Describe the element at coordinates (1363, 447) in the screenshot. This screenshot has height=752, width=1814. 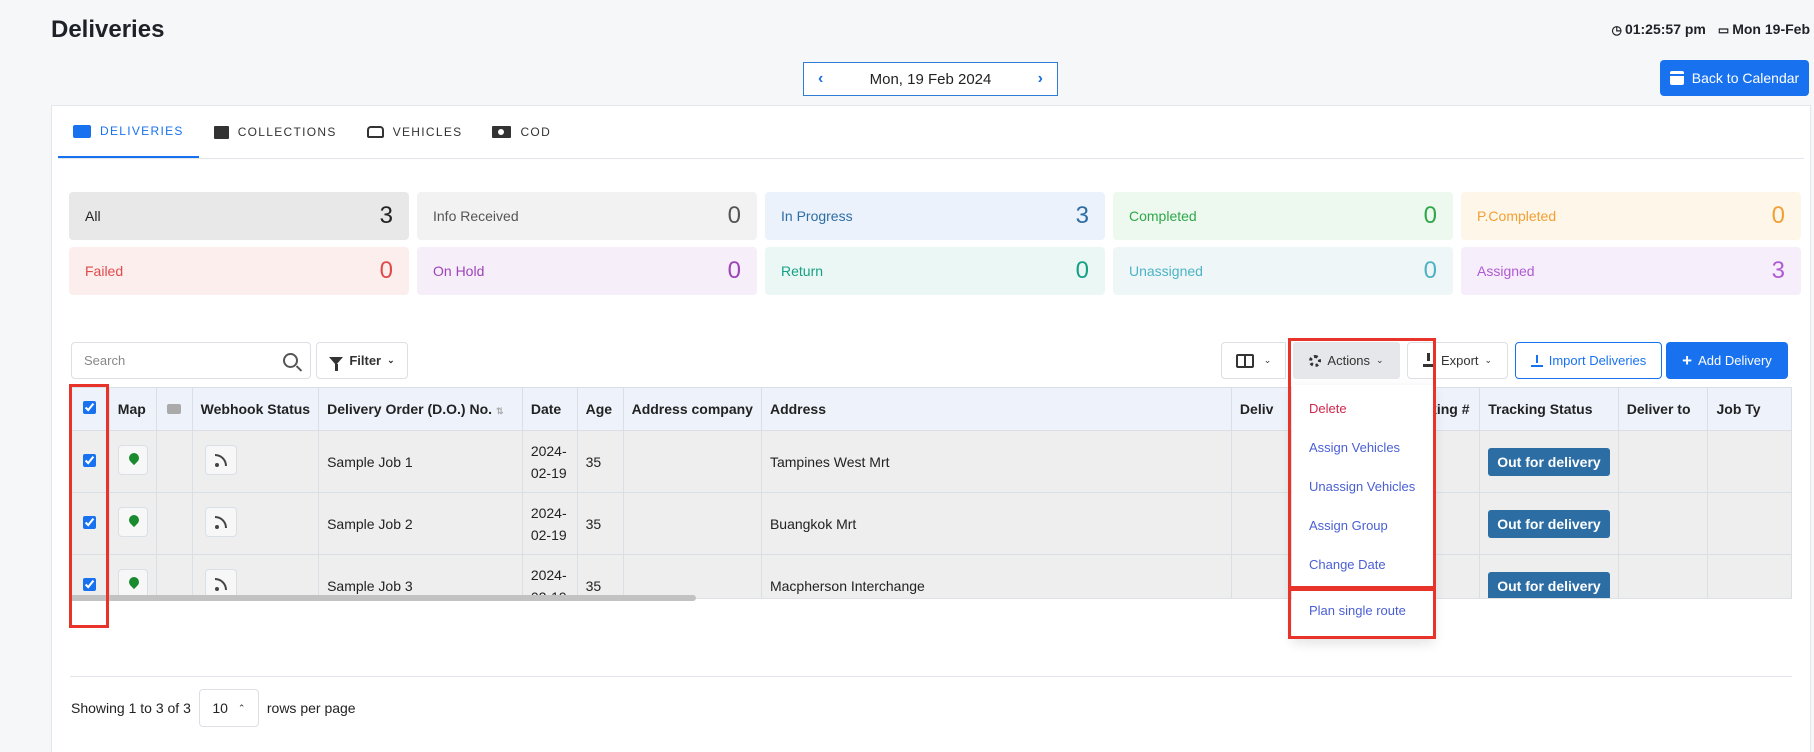
I see `menu-item-assign-vehicles: Assign Vehicles` at that location.